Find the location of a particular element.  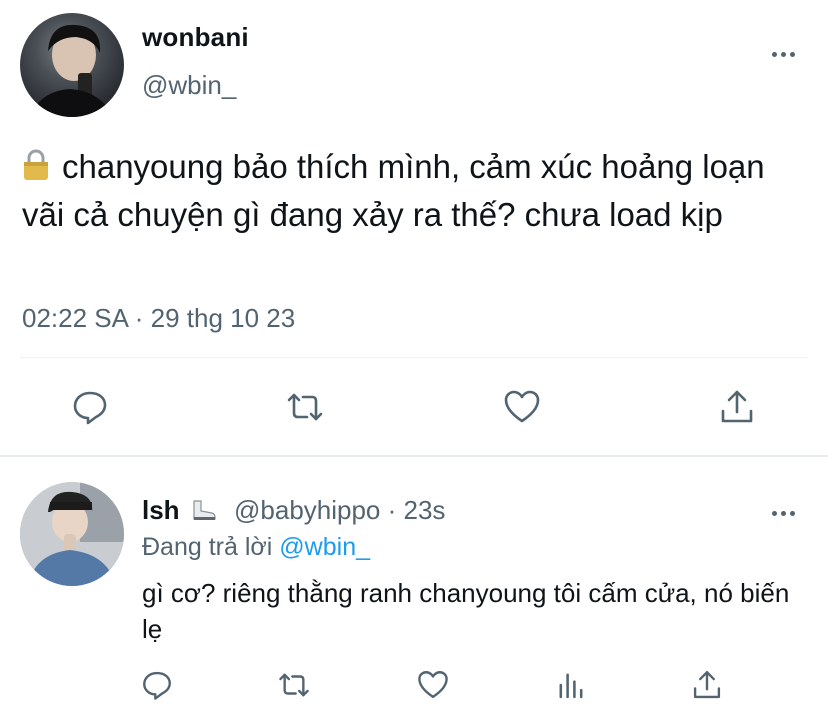

replying-prefix: Đang trả lời is located at coordinates (207, 547).